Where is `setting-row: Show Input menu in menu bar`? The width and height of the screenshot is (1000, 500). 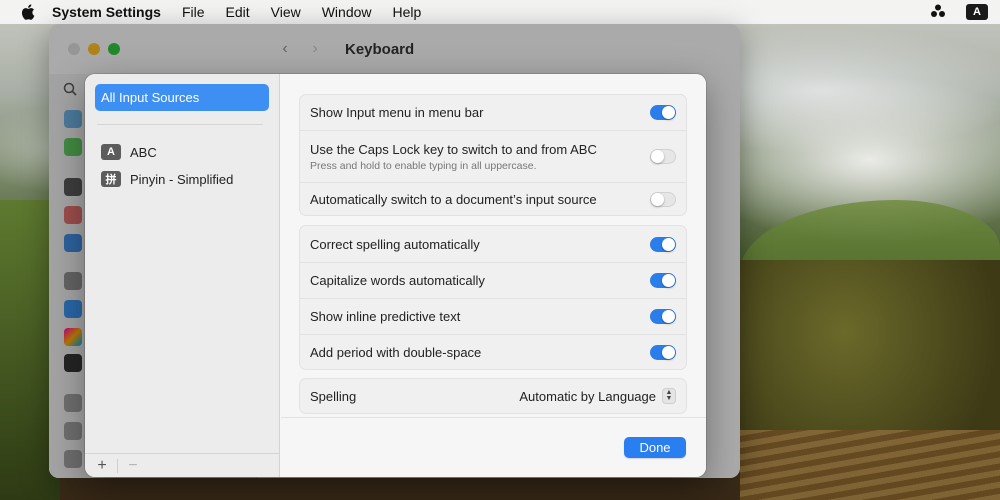
setting-row: Show Input menu in menu bar is located at coordinates (493, 112).